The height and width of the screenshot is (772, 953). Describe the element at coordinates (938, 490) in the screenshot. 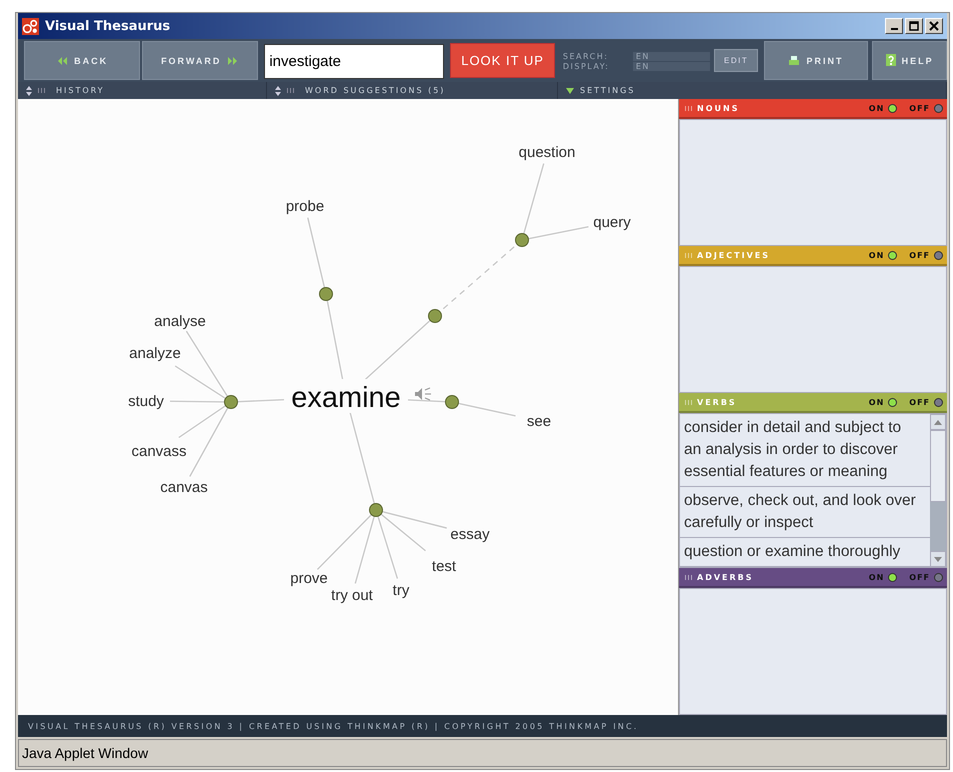

I see `scrollbar` at that location.